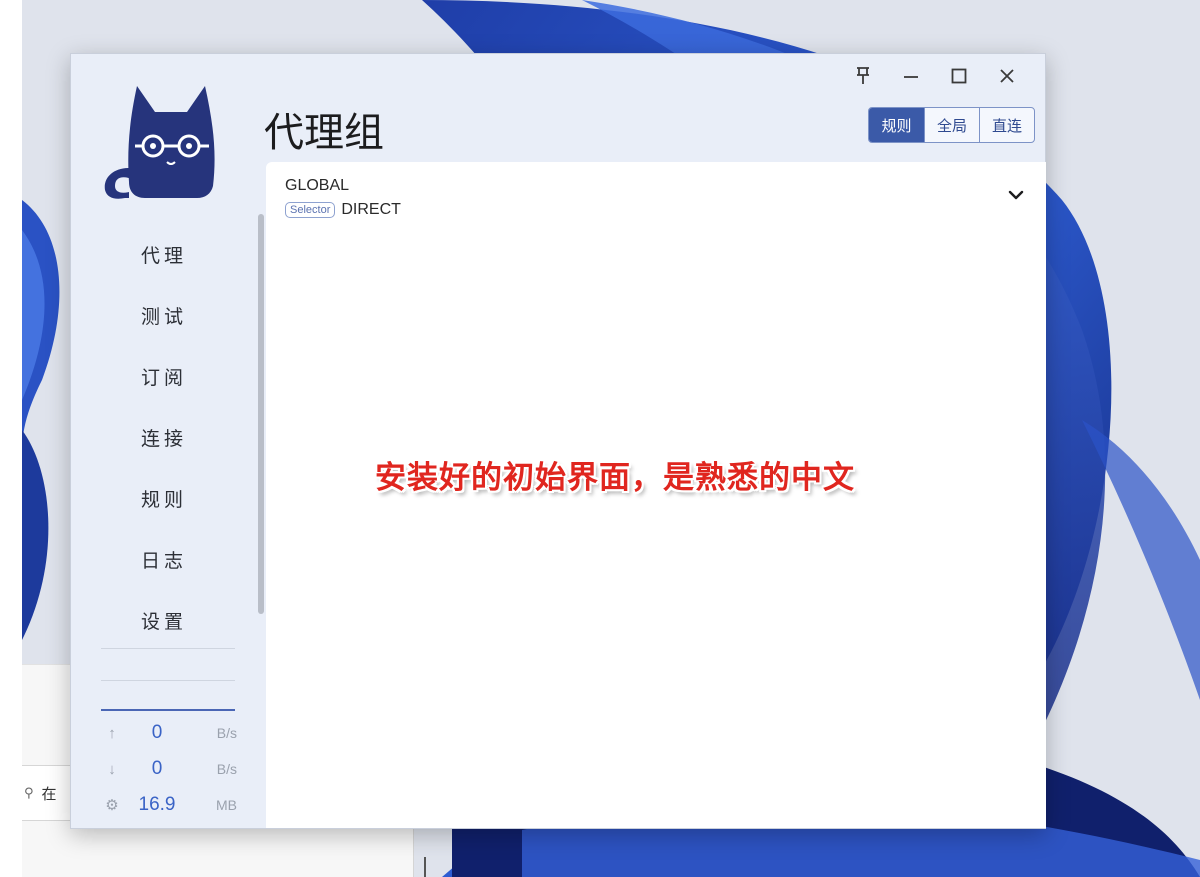  Describe the element at coordinates (317, 186) in the screenshot. I see `proxy-group-name: GLOBAL` at that location.